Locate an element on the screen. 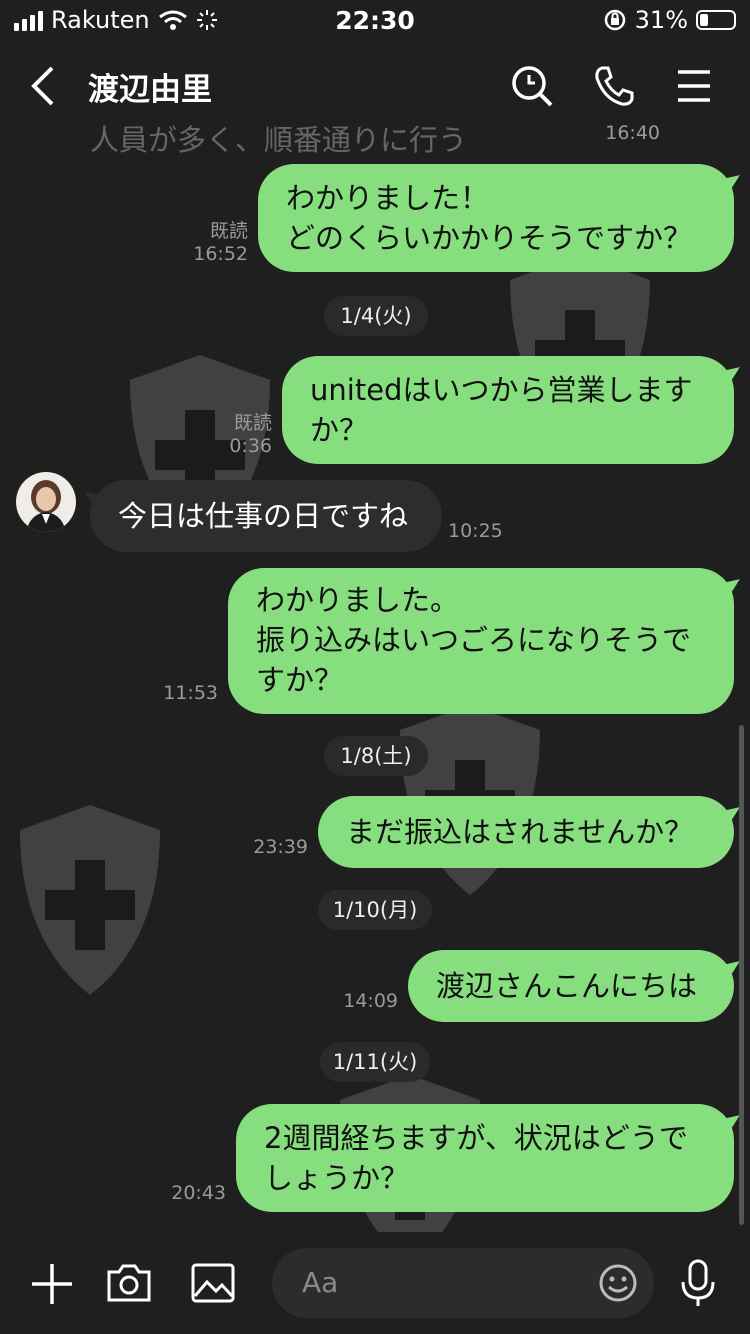 Image resolution: width=750 pixels, height=1334 pixels. message-input: Aa is located at coordinates (463, 1283).